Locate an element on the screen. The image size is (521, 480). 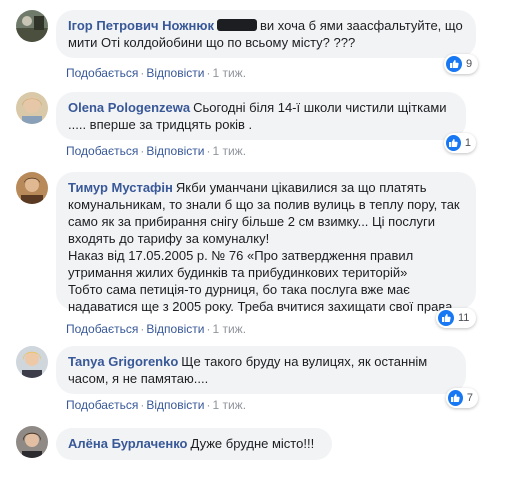
comment-author: Olena Pologenzewa is located at coordinates (129, 107).